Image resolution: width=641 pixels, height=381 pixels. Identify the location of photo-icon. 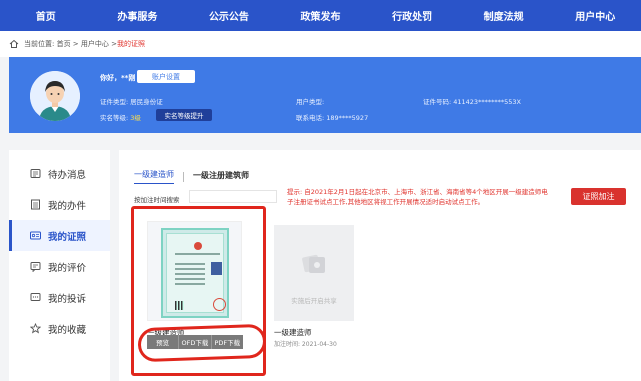
(216, 268).